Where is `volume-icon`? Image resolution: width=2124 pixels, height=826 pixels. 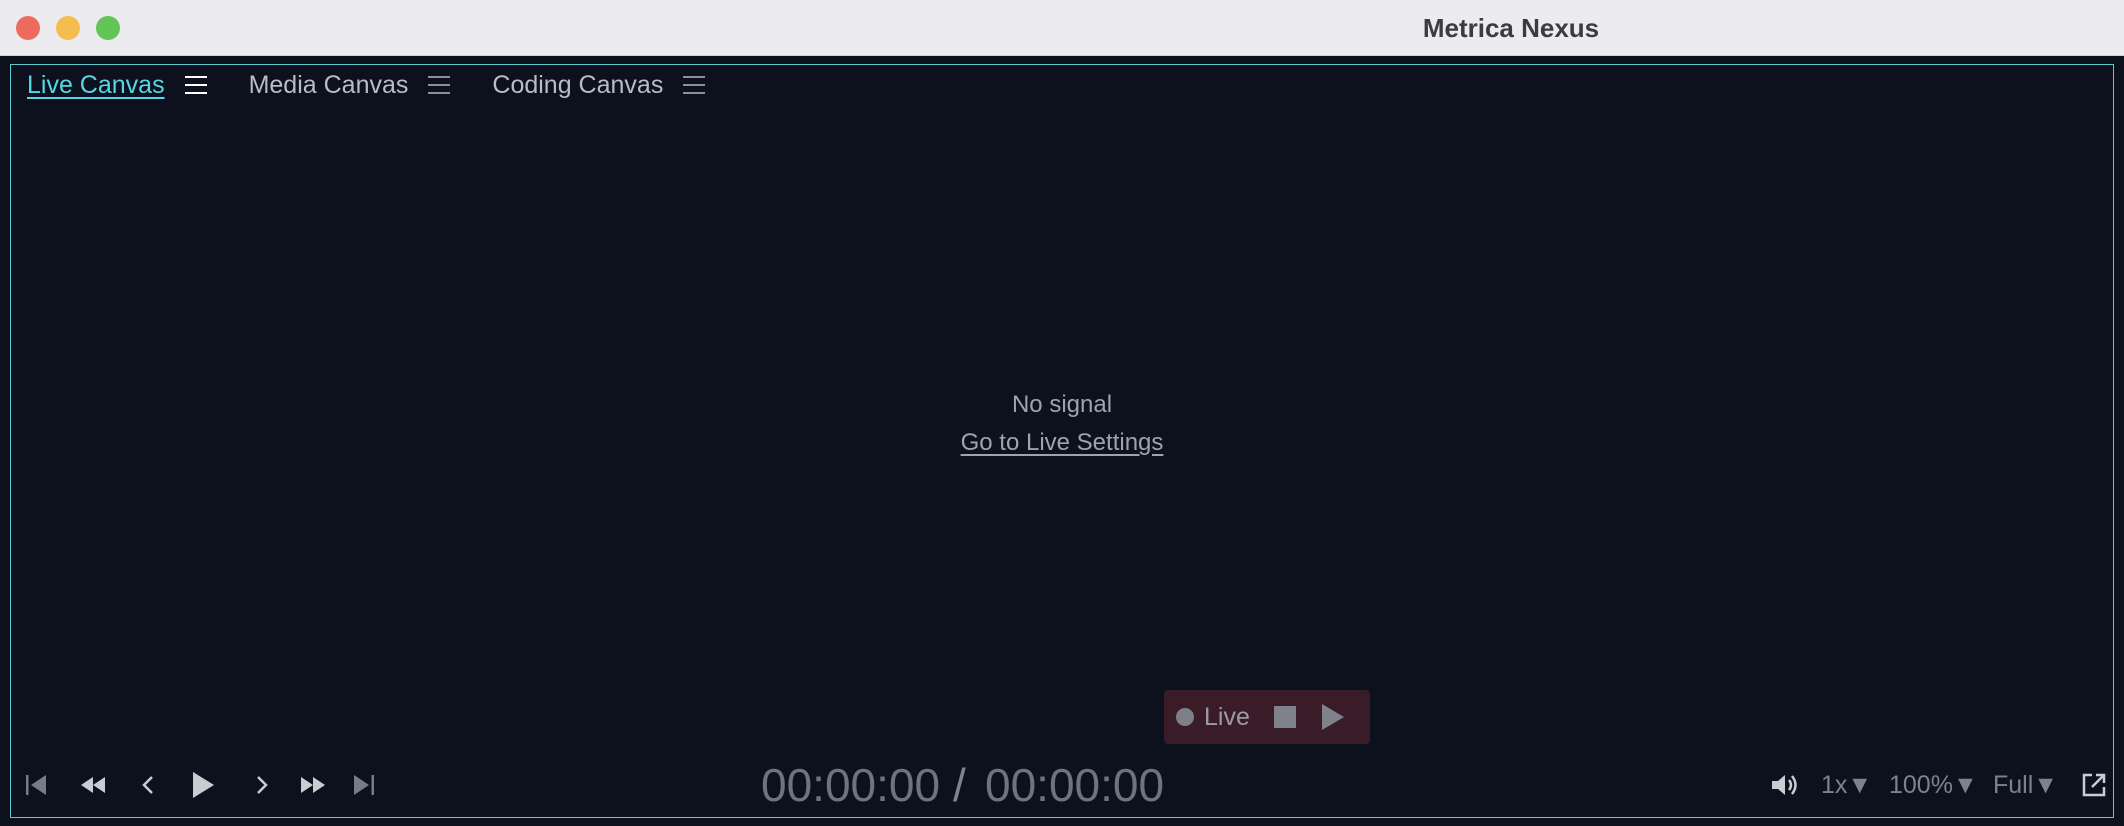 volume-icon is located at coordinates (1785, 785).